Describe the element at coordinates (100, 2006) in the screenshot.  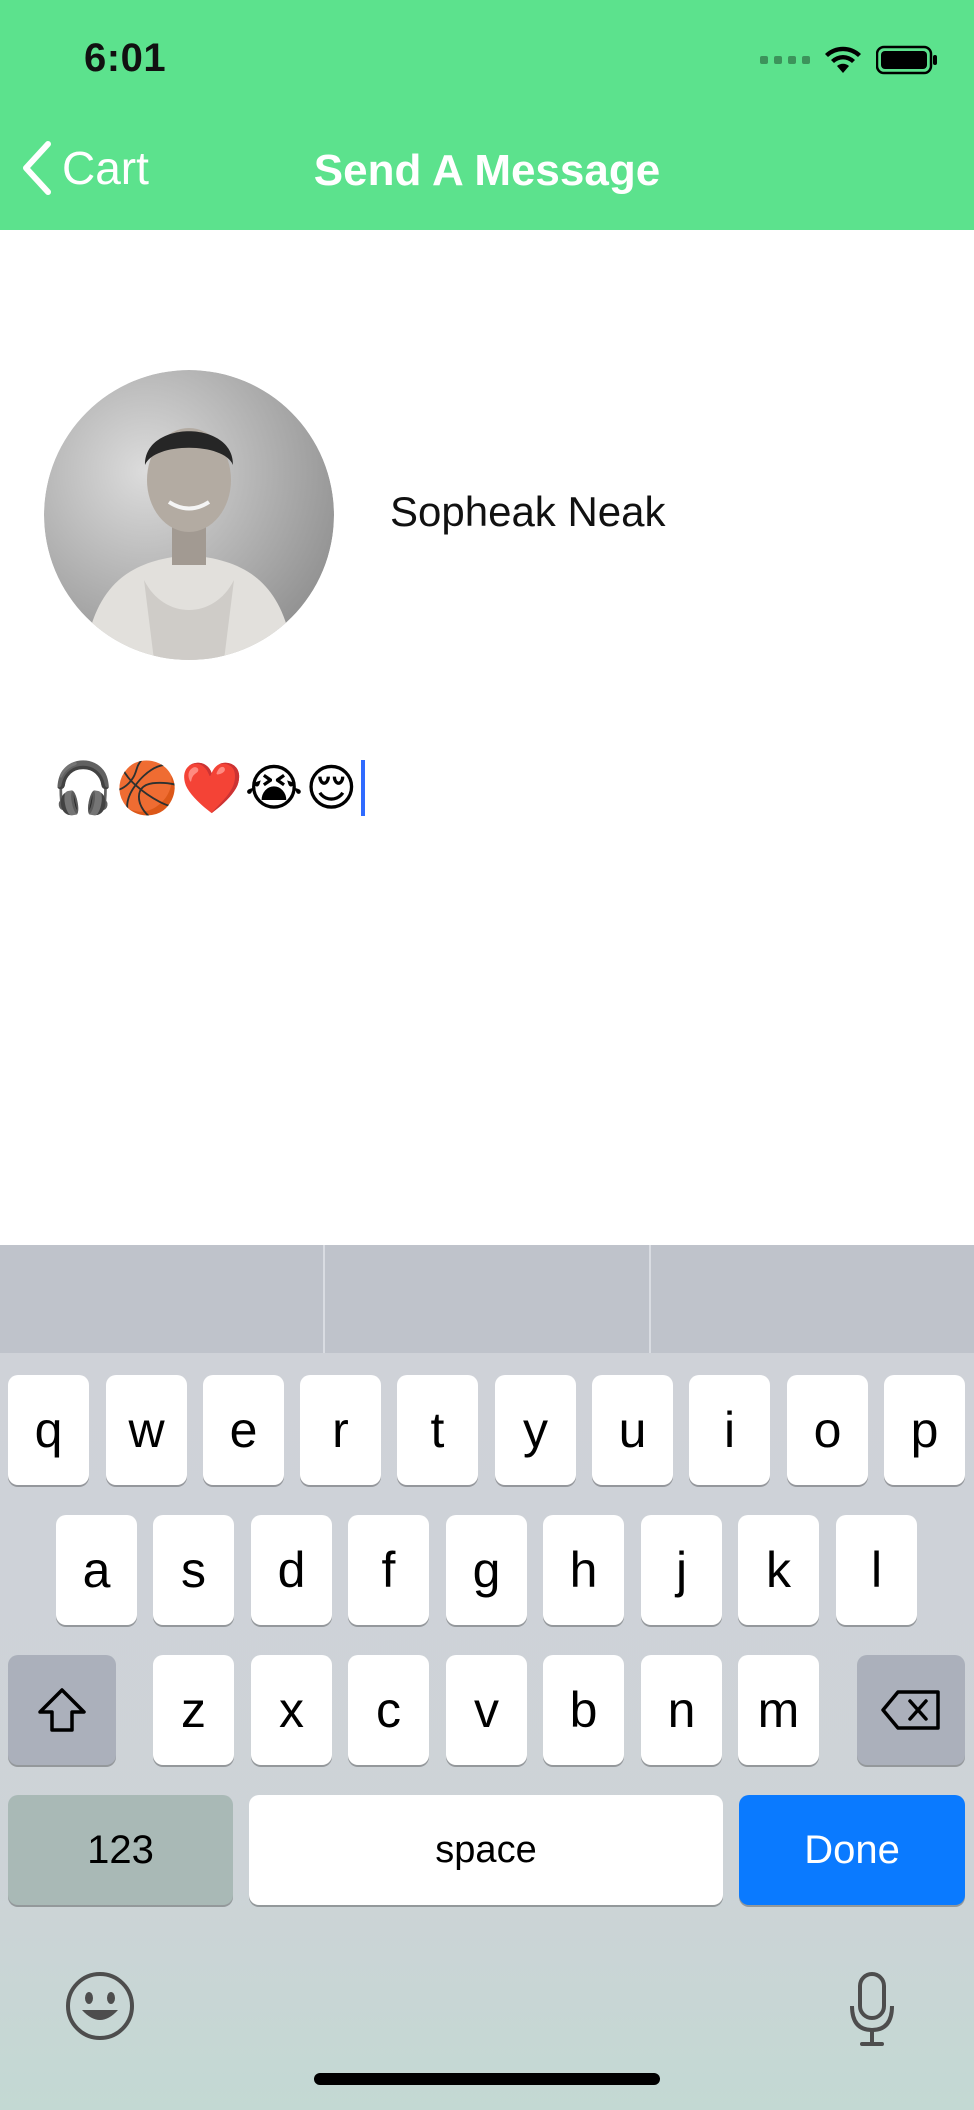
I see `emoji-icon` at that location.